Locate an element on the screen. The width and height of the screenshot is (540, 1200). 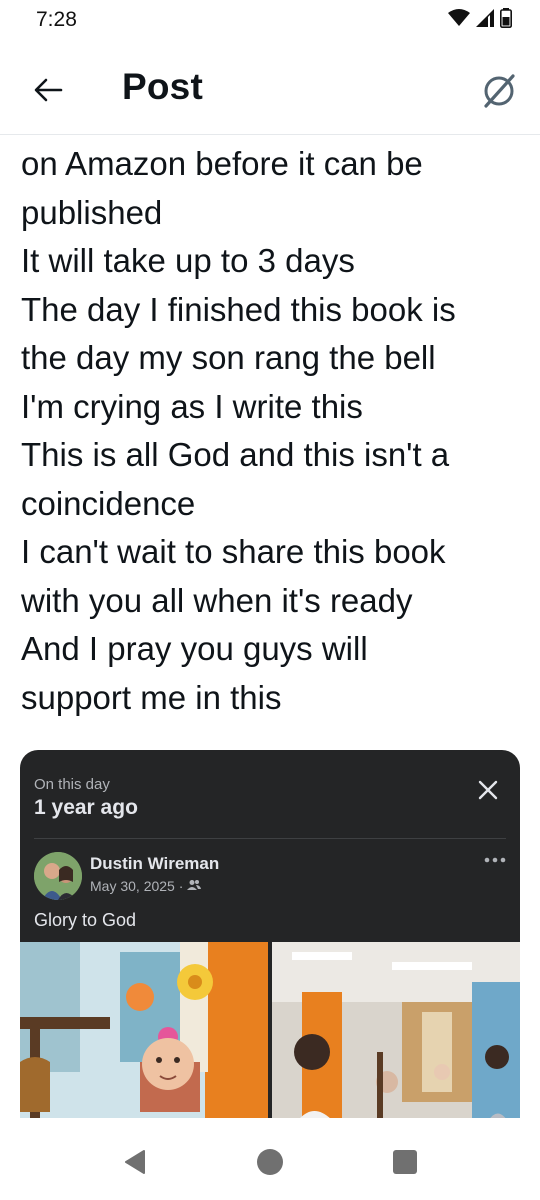
back-triangle-icon is located at coordinates (135, 1162).